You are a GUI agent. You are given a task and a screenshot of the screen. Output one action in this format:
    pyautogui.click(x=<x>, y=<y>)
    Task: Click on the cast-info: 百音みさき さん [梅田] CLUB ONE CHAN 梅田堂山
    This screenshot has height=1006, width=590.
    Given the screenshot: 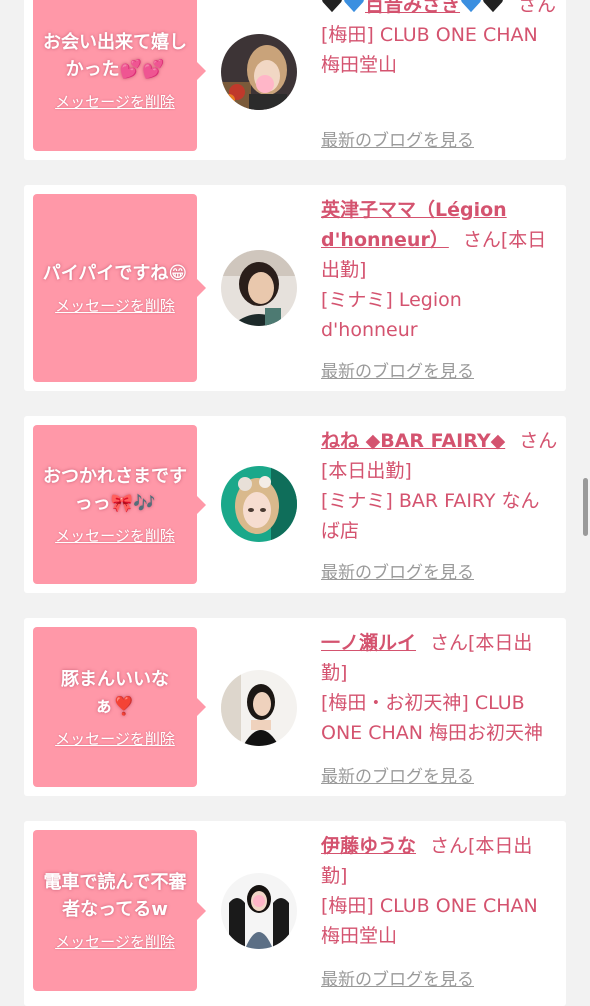 What is the action you would take?
    pyautogui.click(x=439, y=40)
    